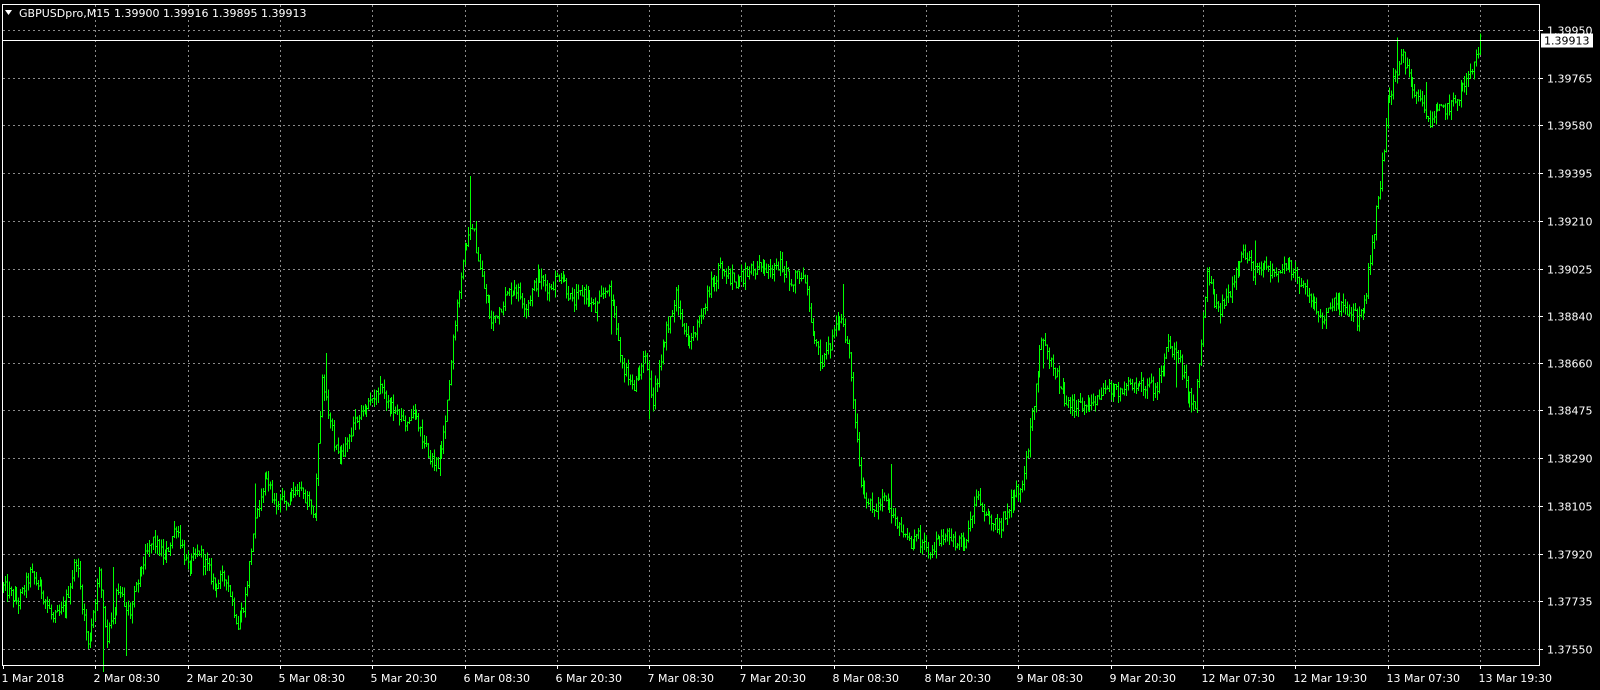 This screenshot has height=690, width=1600. Describe the element at coordinates (1570, 650) in the screenshot. I see `y-tick-label: 1.37550` at that location.